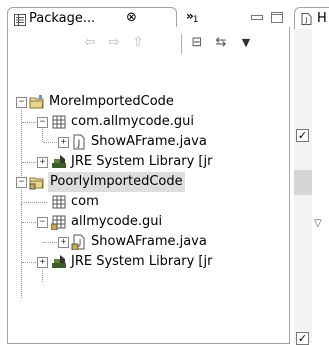  I want to click on tree-row-package: − com.allmycode.gui, so click(142, 122).